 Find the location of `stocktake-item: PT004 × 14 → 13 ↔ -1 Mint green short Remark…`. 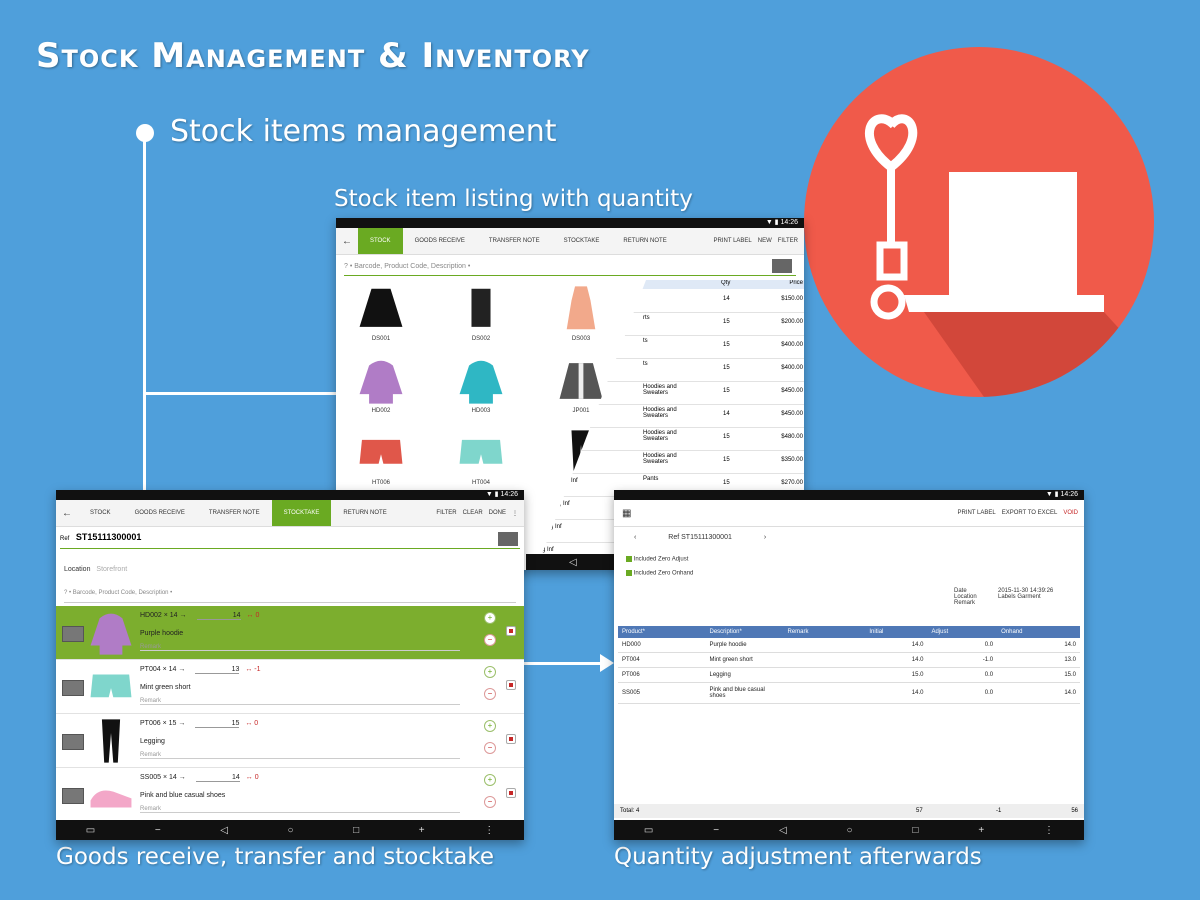

stocktake-item: PT004 × 14 → 13 ↔ -1 Mint green short Remark… is located at coordinates (290, 687).